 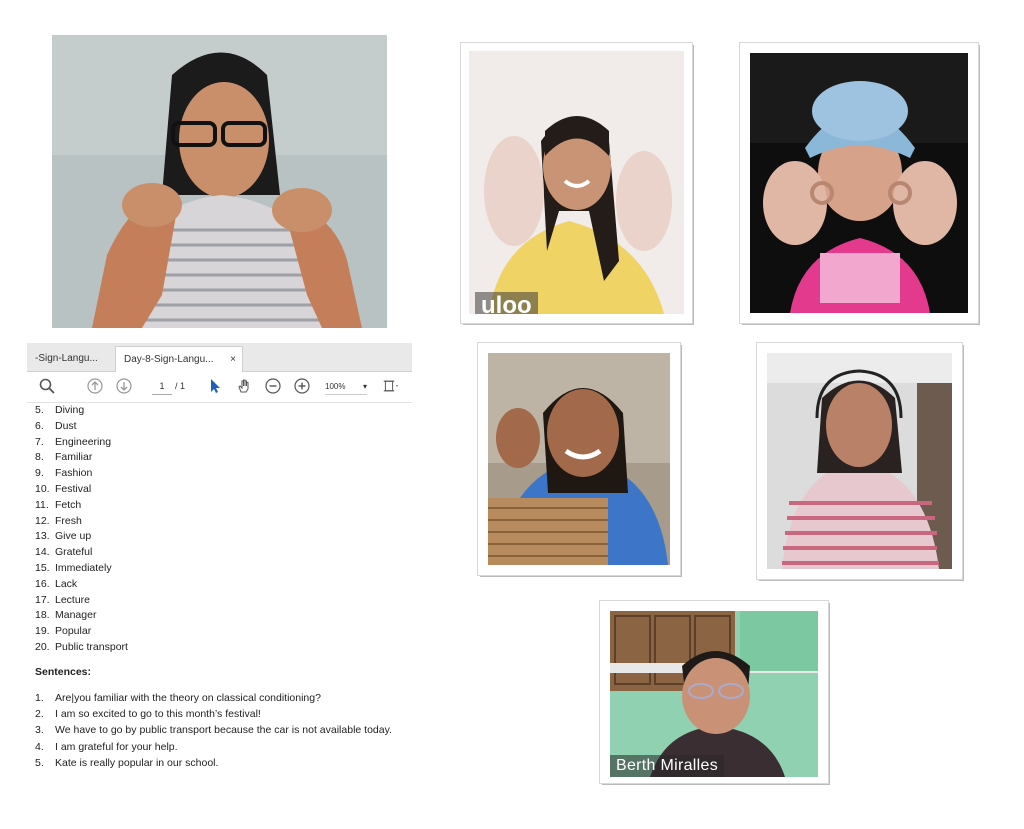 What do you see at coordinates (39, 473) in the screenshot?
I see `list-number: 9.` at bounding box center [39, 473].